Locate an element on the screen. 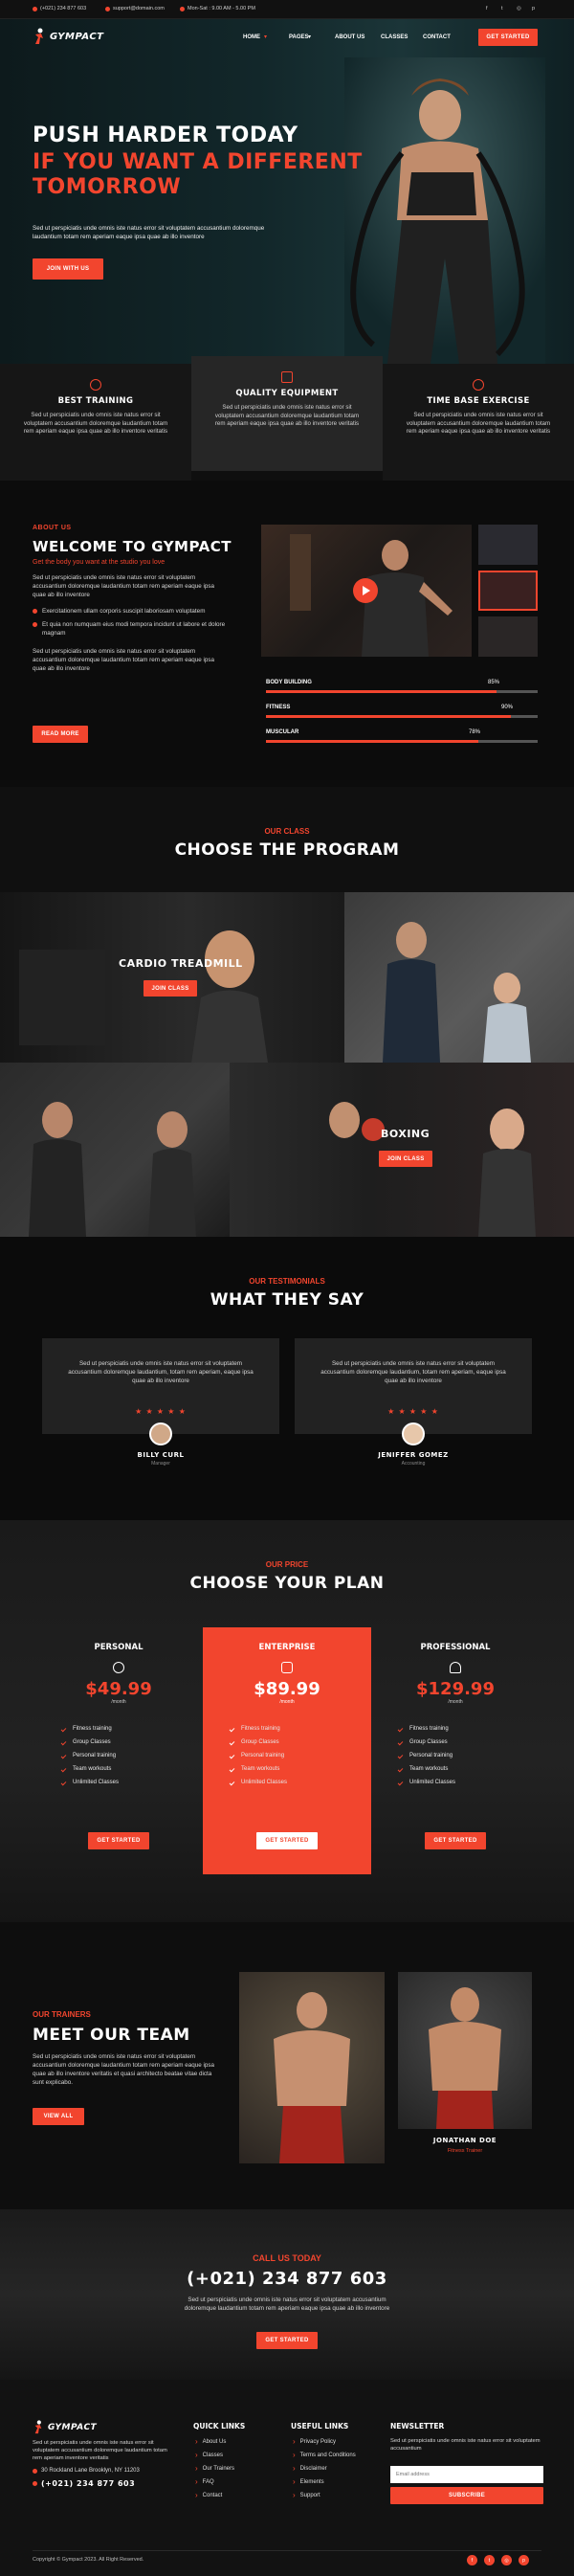 Image resolution: width=574 pixels, height=2576 pixels. footer-link-about: About Us is located at coordinates (211, 2441).